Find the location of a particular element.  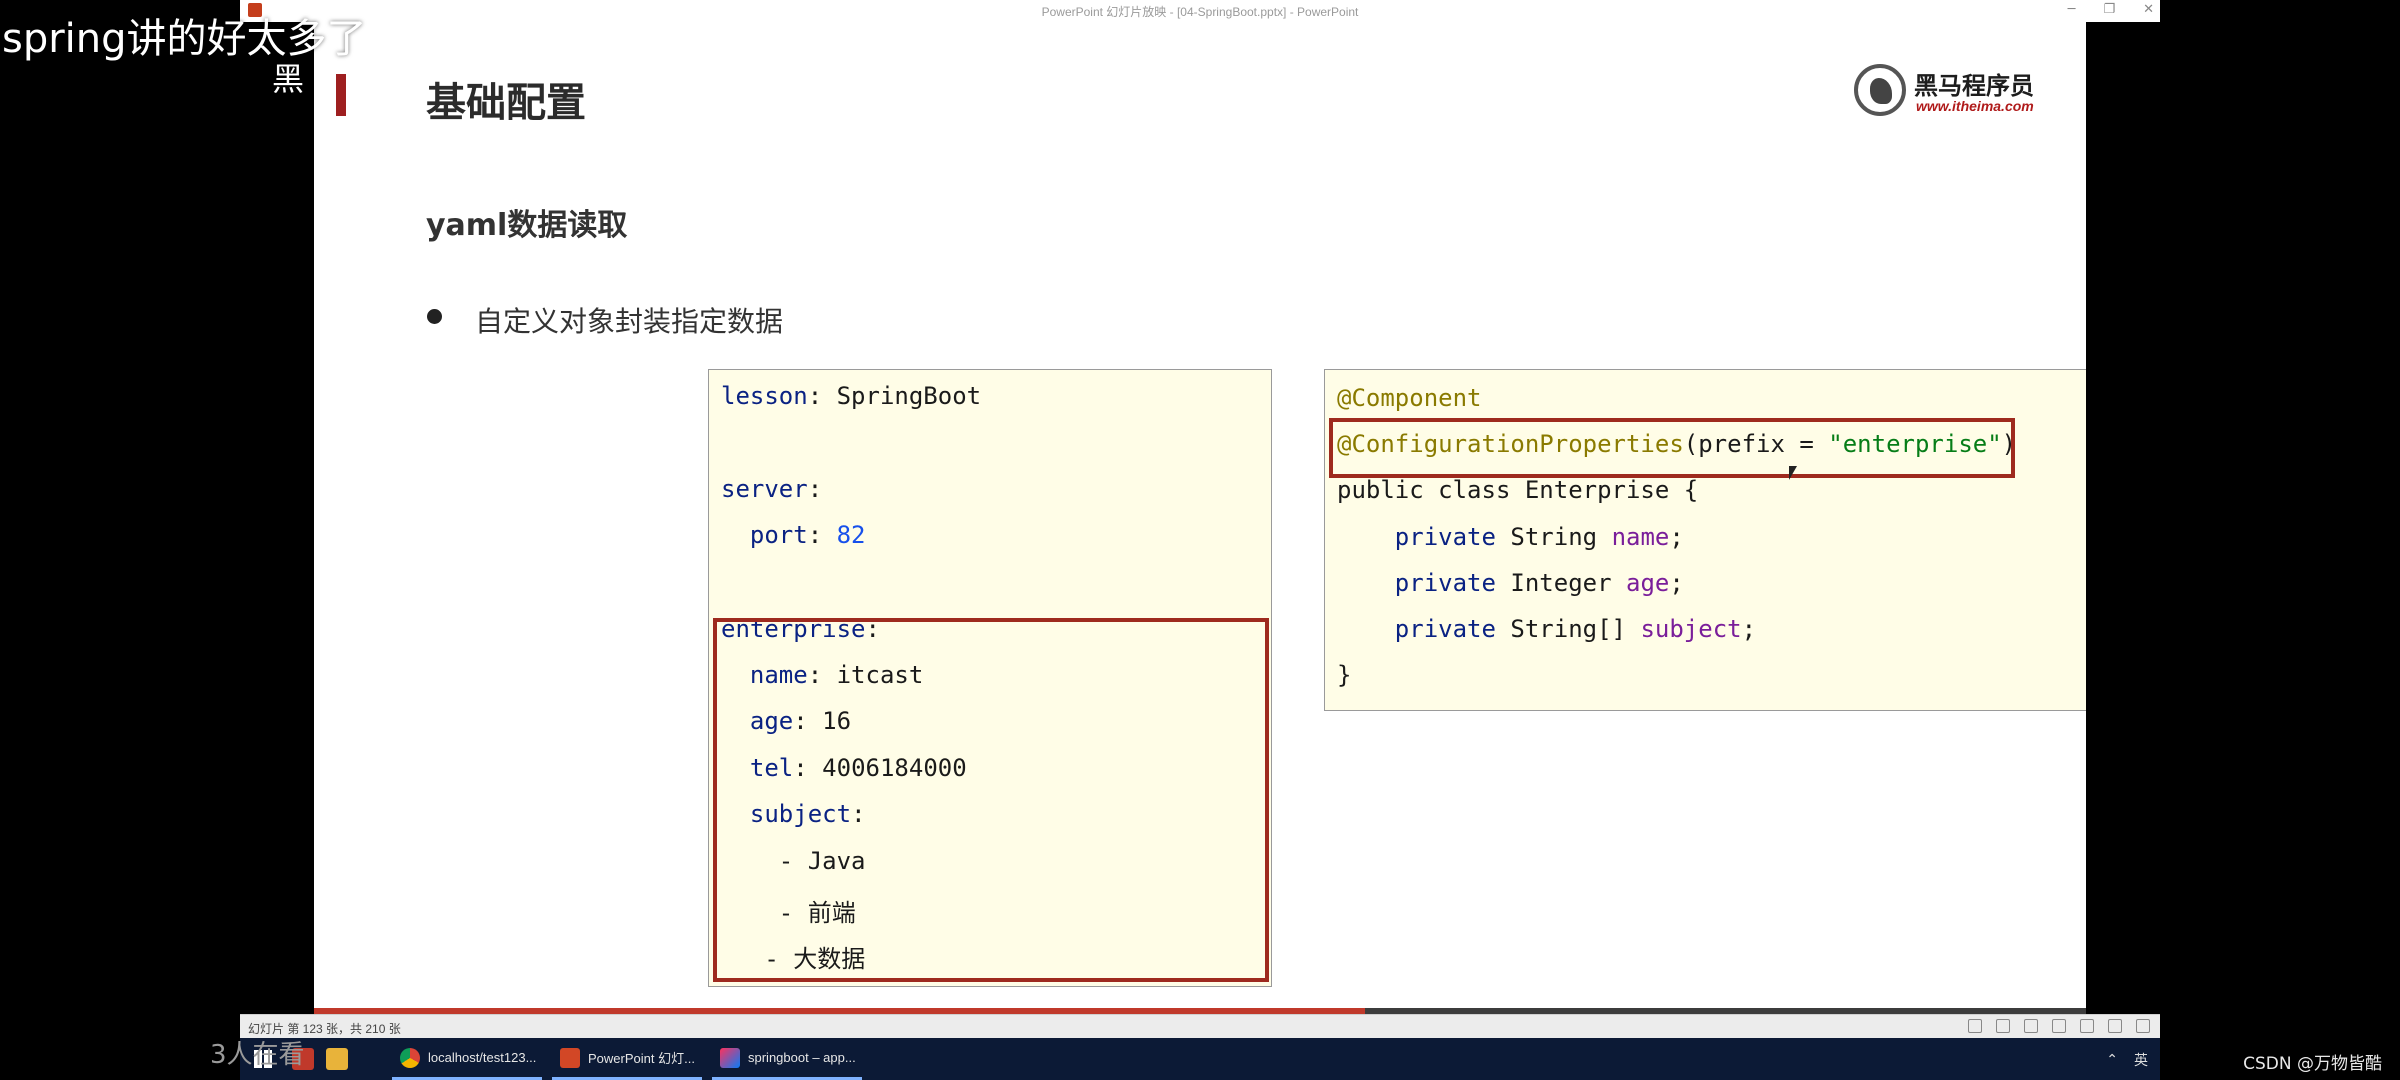

yaml-key: lesson is located at coordinates (764, 396).